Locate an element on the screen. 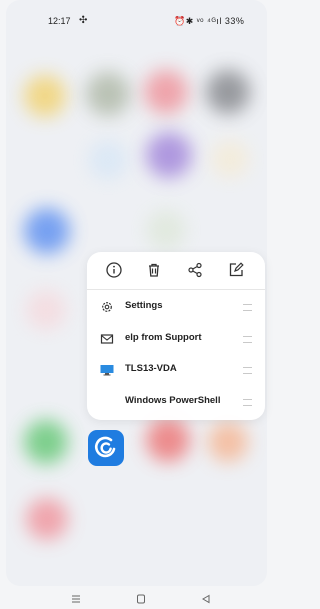  share-icon is located at coordinates (195, 270).